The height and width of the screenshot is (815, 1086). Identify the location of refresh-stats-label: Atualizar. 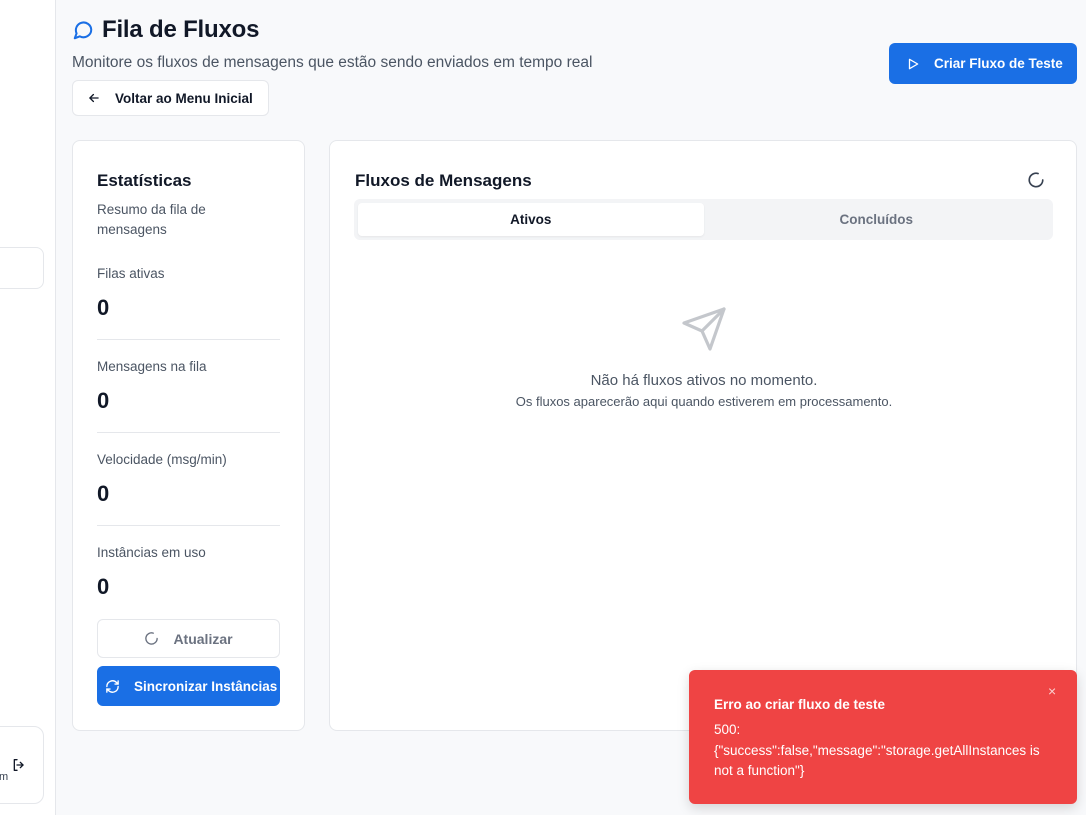
(203, 638).